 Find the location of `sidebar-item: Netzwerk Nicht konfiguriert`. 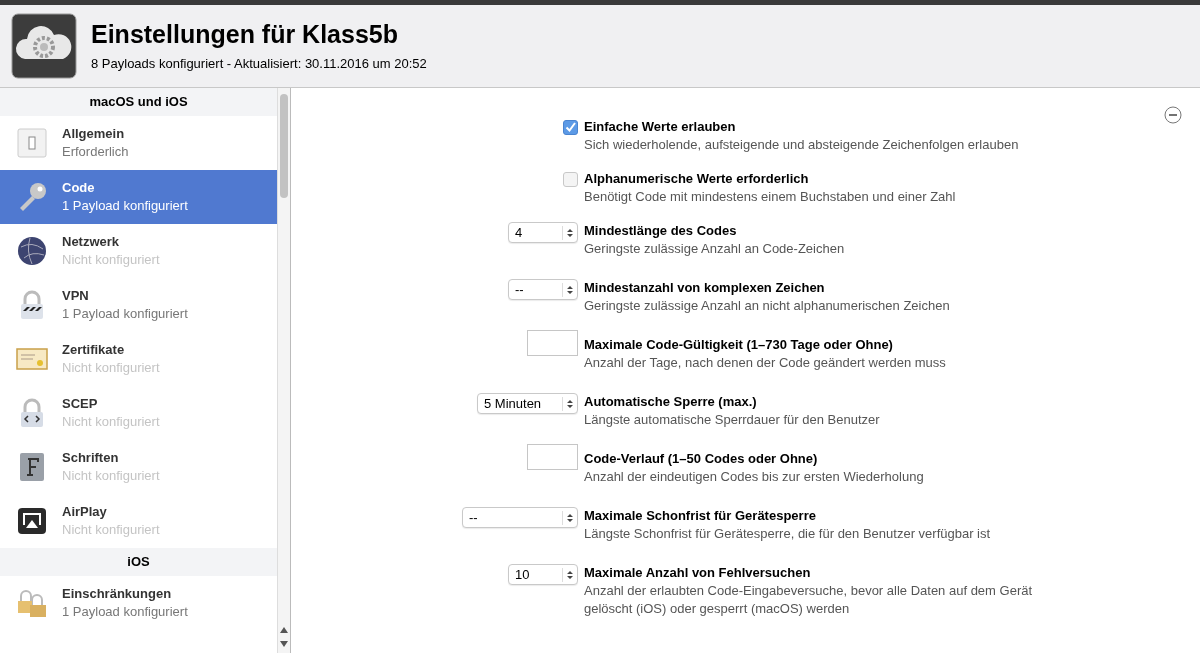

sidebar-item: Netzwerk Nicht konfiguriert is located at coordinates (138, 251).